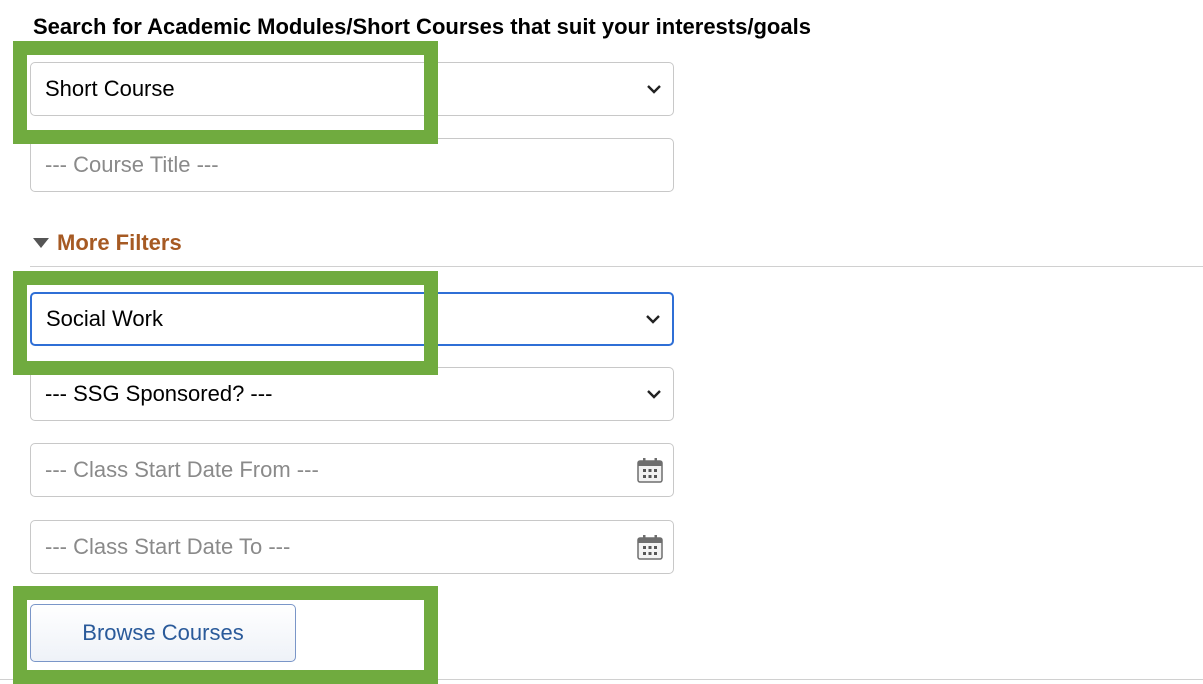 The image size is (1203, 684). What do you see at coordinates (132, 164) in the screenshot?
I see `course-title-placeholder: --- Course Title ---` at bounding box center [132, 164].